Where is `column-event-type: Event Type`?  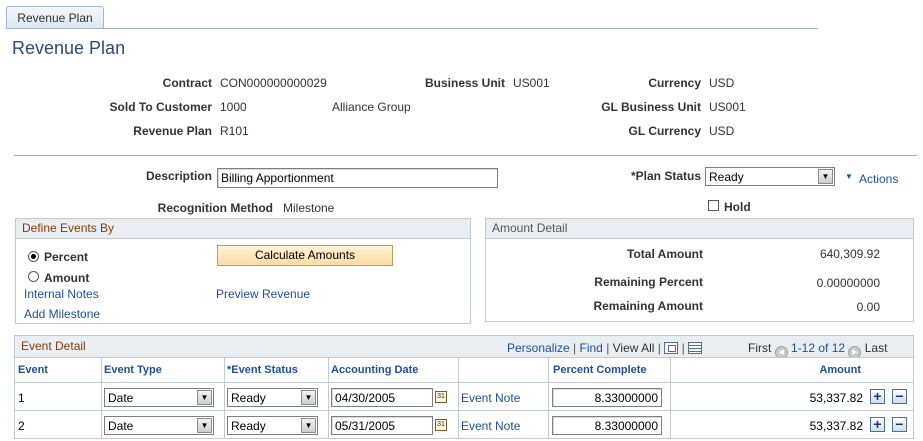 column-event-type: Event Type is located at coordinates (133, 370).